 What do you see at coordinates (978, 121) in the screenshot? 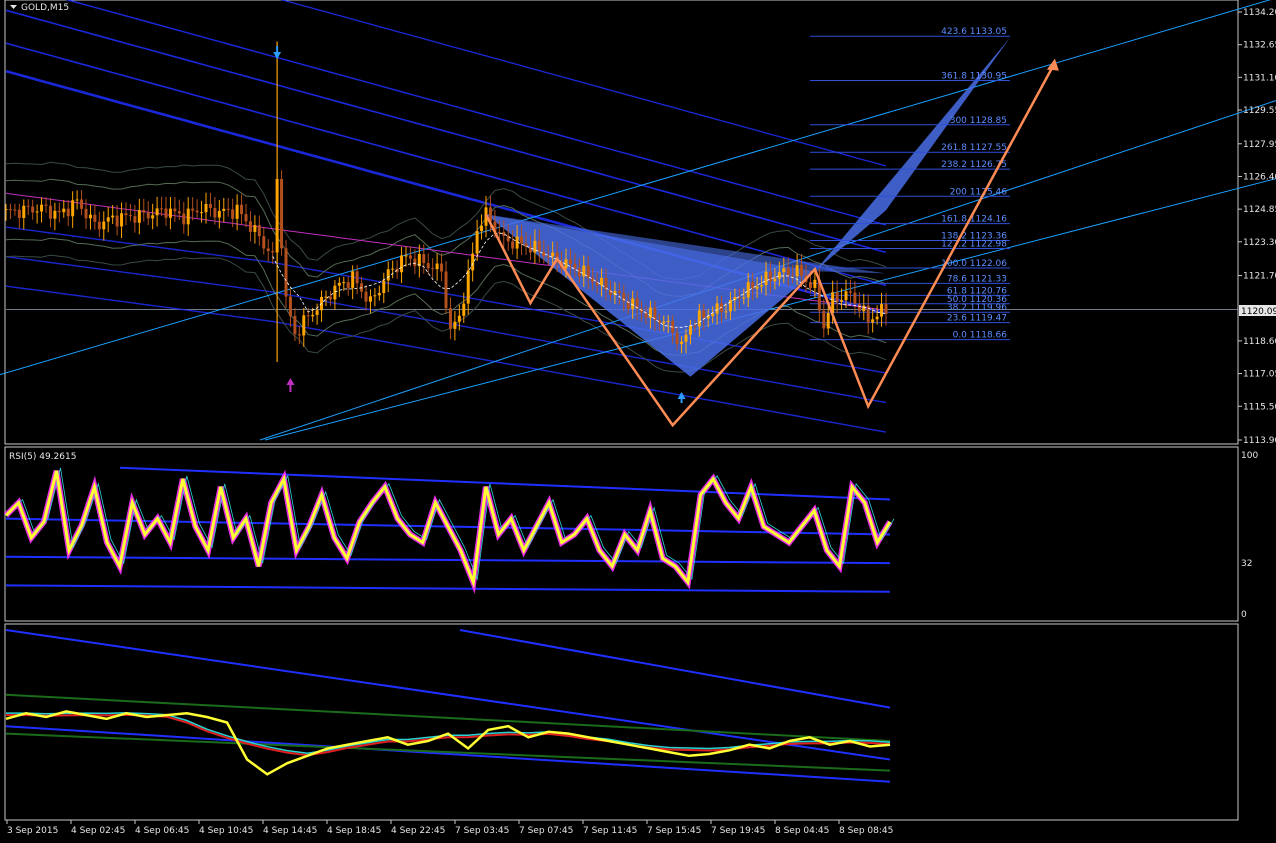
I see `fib-level-label: 300 1128.85` at bounding box center [978, 121].